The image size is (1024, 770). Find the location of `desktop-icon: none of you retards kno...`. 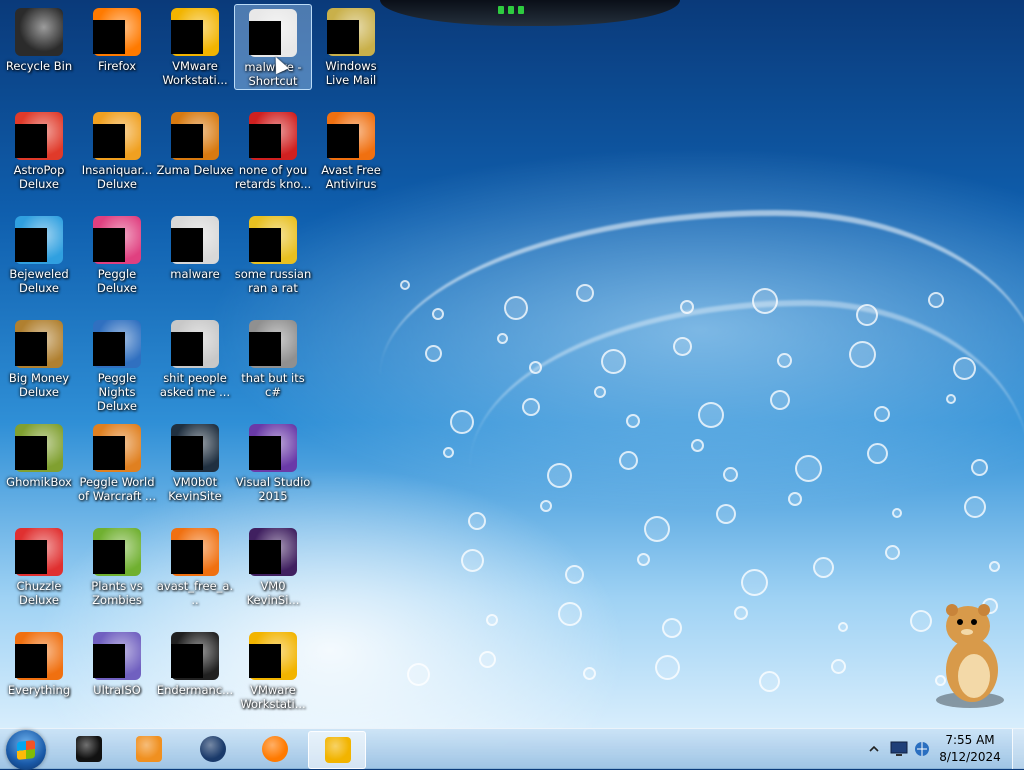

desktop-icon: none of you retards kno... is located at coordinates (273, 158).